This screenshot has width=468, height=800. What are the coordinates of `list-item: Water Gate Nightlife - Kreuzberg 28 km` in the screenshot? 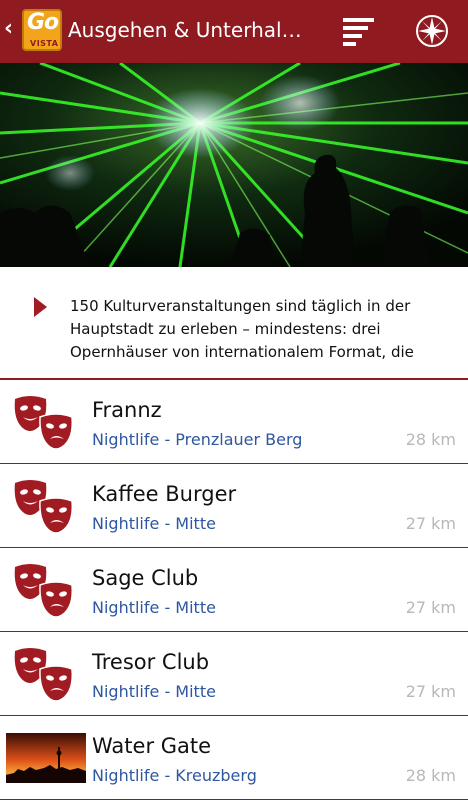 It's located at (234, 758).